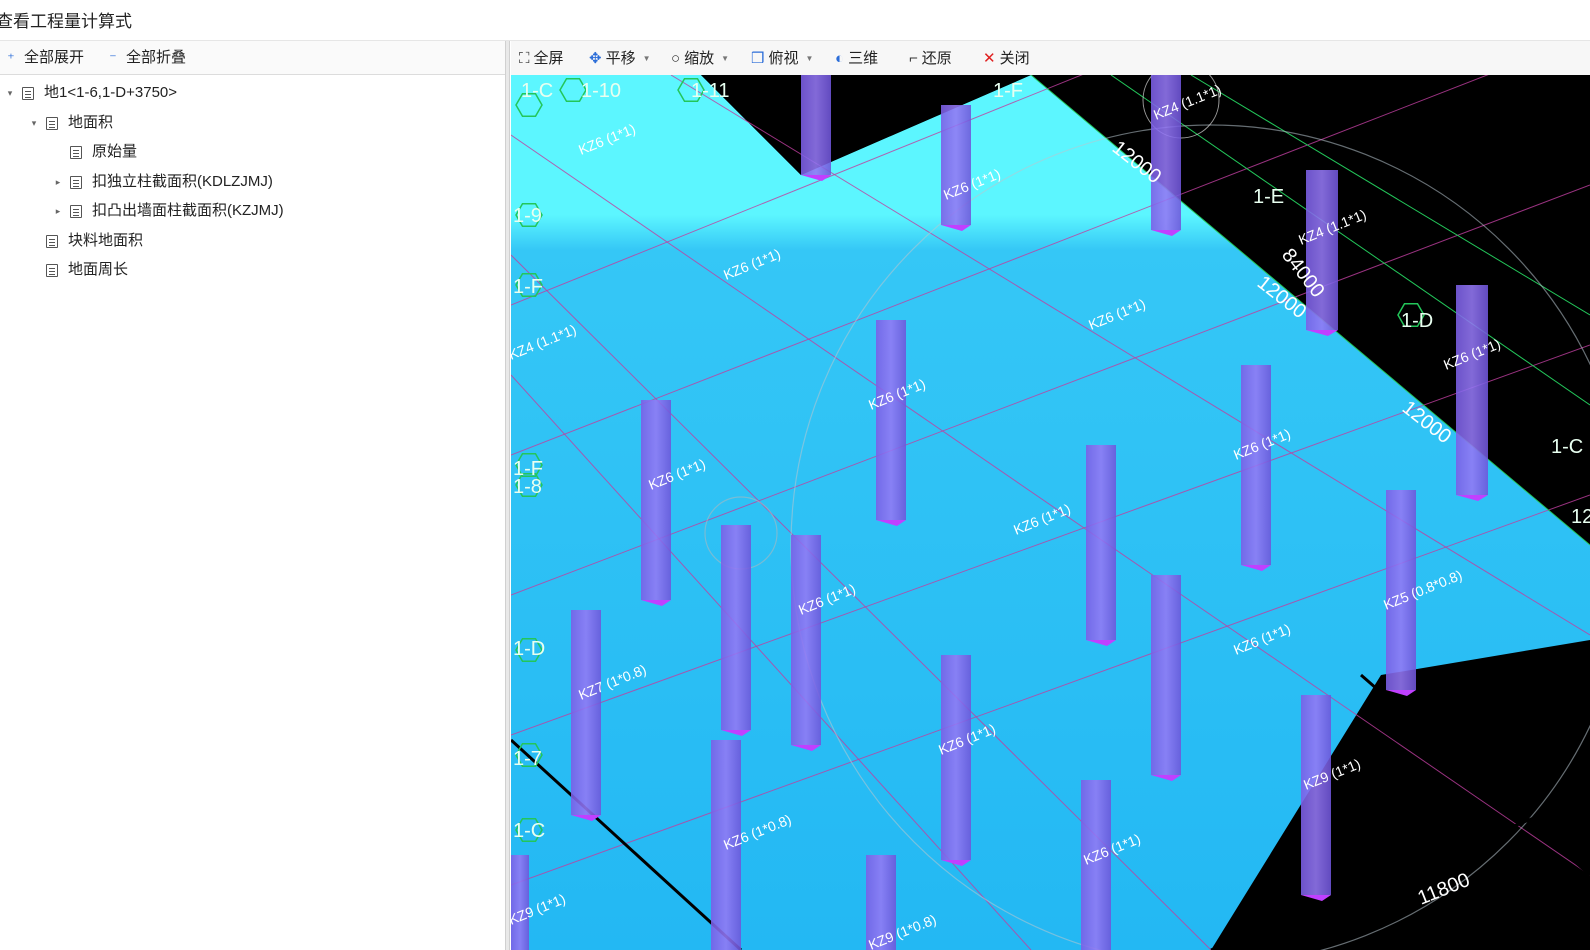 This screenshot has height=950, width=1590. Describe the element at coordinates (91, 122) in the screenshot. I see `tree-item-label: 地面积` at that location.